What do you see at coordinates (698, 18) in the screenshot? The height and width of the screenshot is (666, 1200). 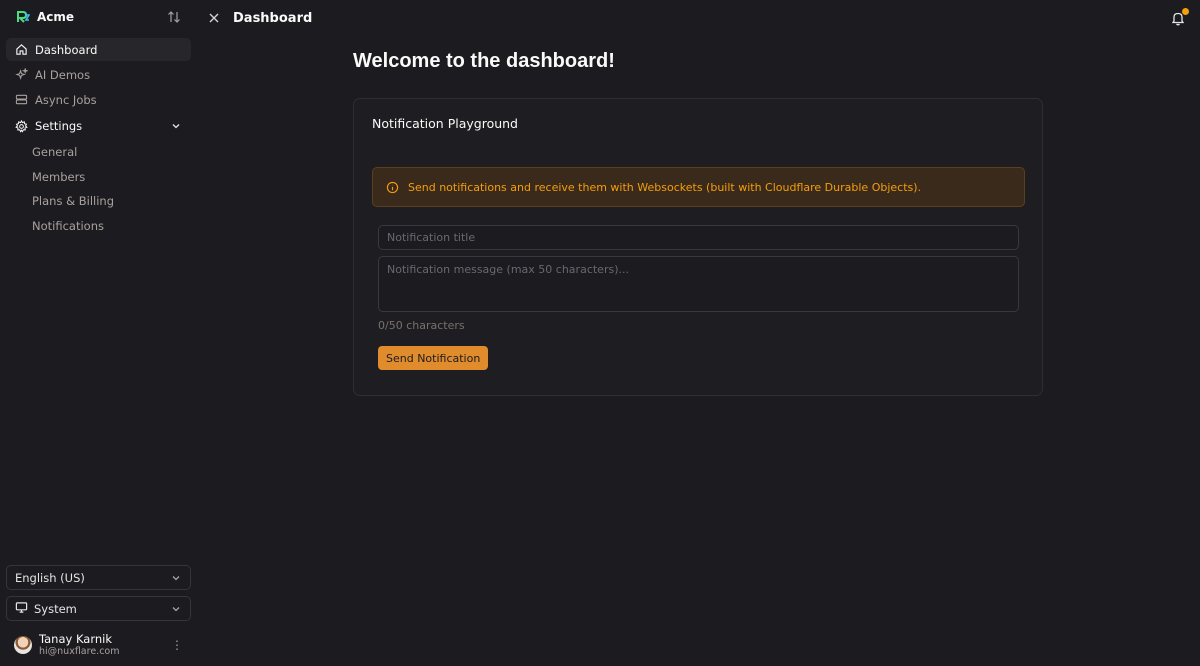 I see `topbar: Dashboard` at bounding box center [698, 18].